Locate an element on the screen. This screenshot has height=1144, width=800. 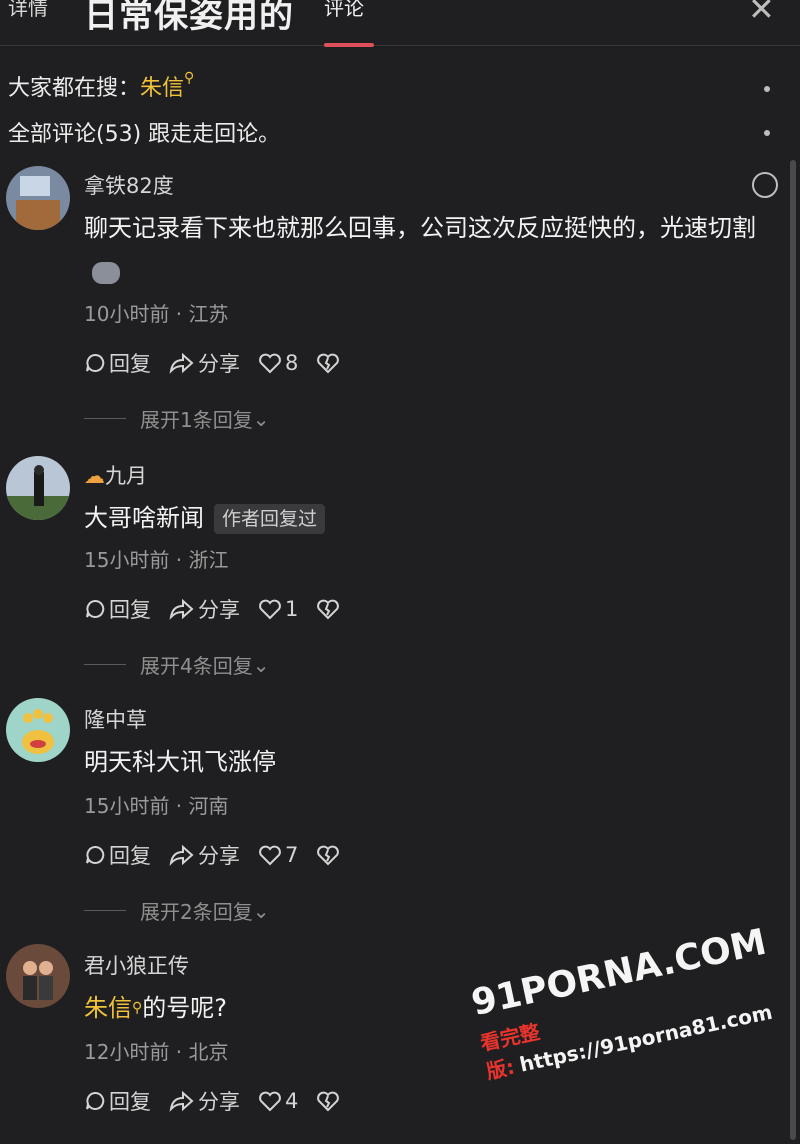
expand-replies: 展开1条回复 ⌄ is located at coordinates (177, 418).